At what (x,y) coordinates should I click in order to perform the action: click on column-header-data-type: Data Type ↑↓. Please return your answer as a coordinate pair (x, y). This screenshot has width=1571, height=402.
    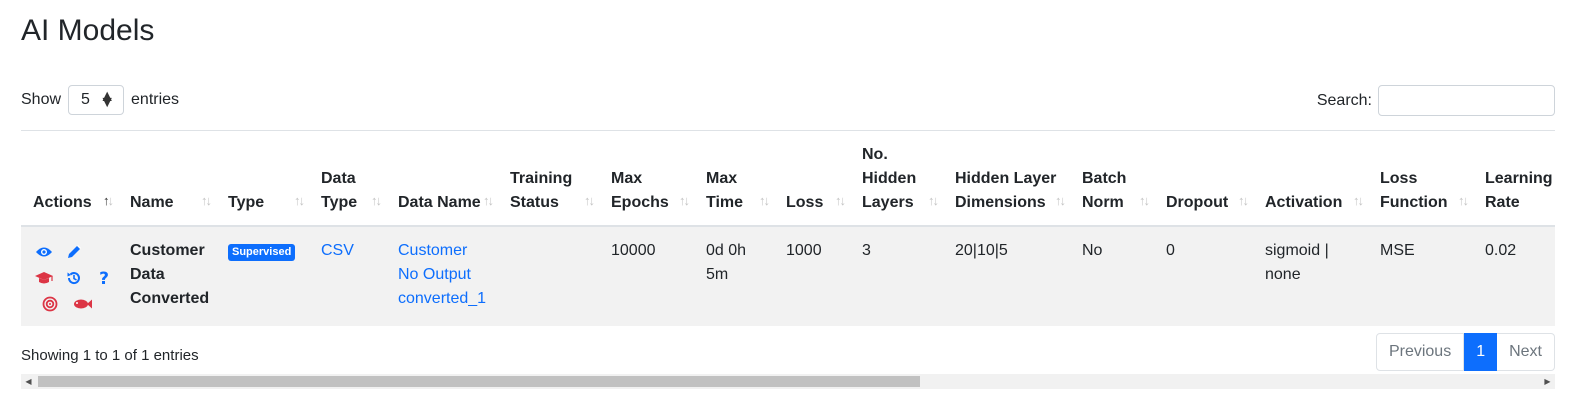
    Looking at the image, I should click on (347, 179).